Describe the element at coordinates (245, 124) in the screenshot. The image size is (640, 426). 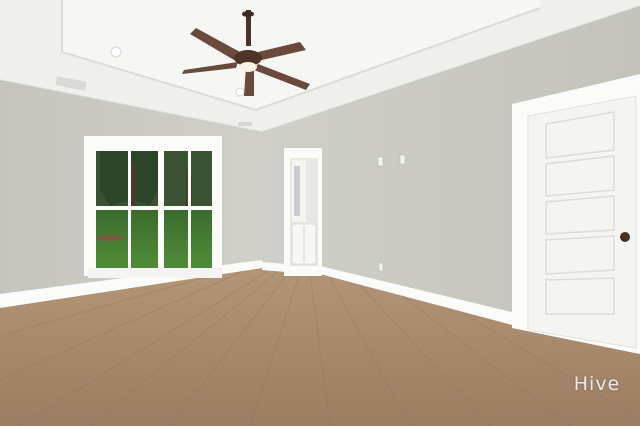
I see `ceiling-vent` at that location.